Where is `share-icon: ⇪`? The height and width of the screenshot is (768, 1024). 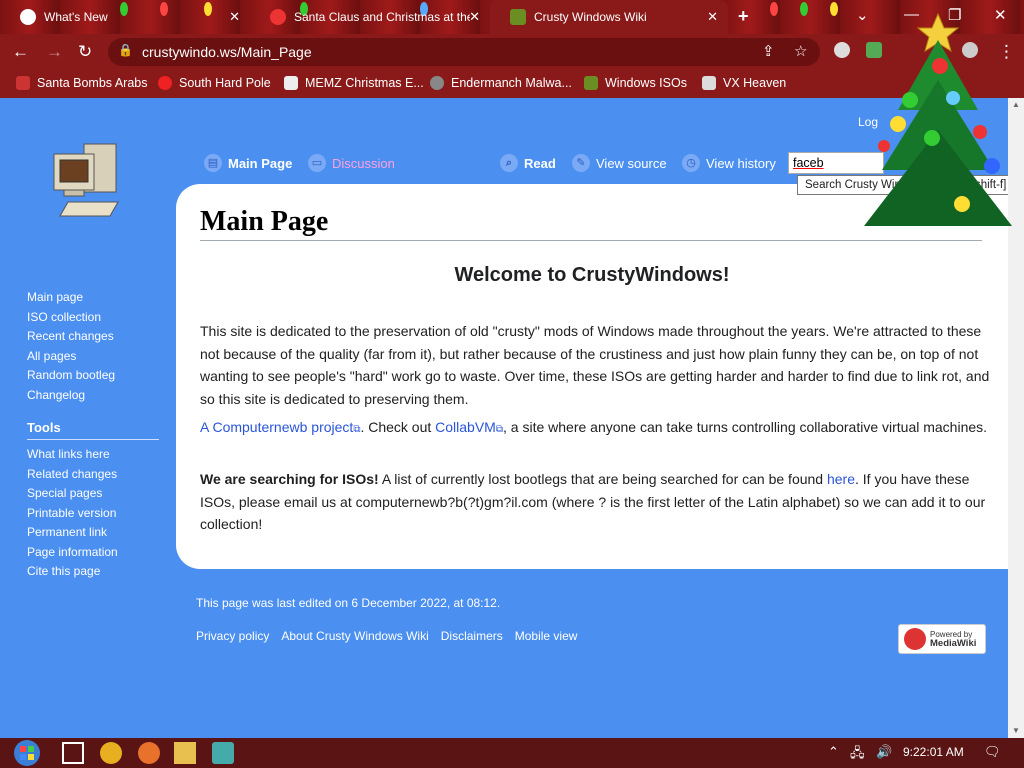 share-icon: ⇪ is located at coordinates (768, 51).